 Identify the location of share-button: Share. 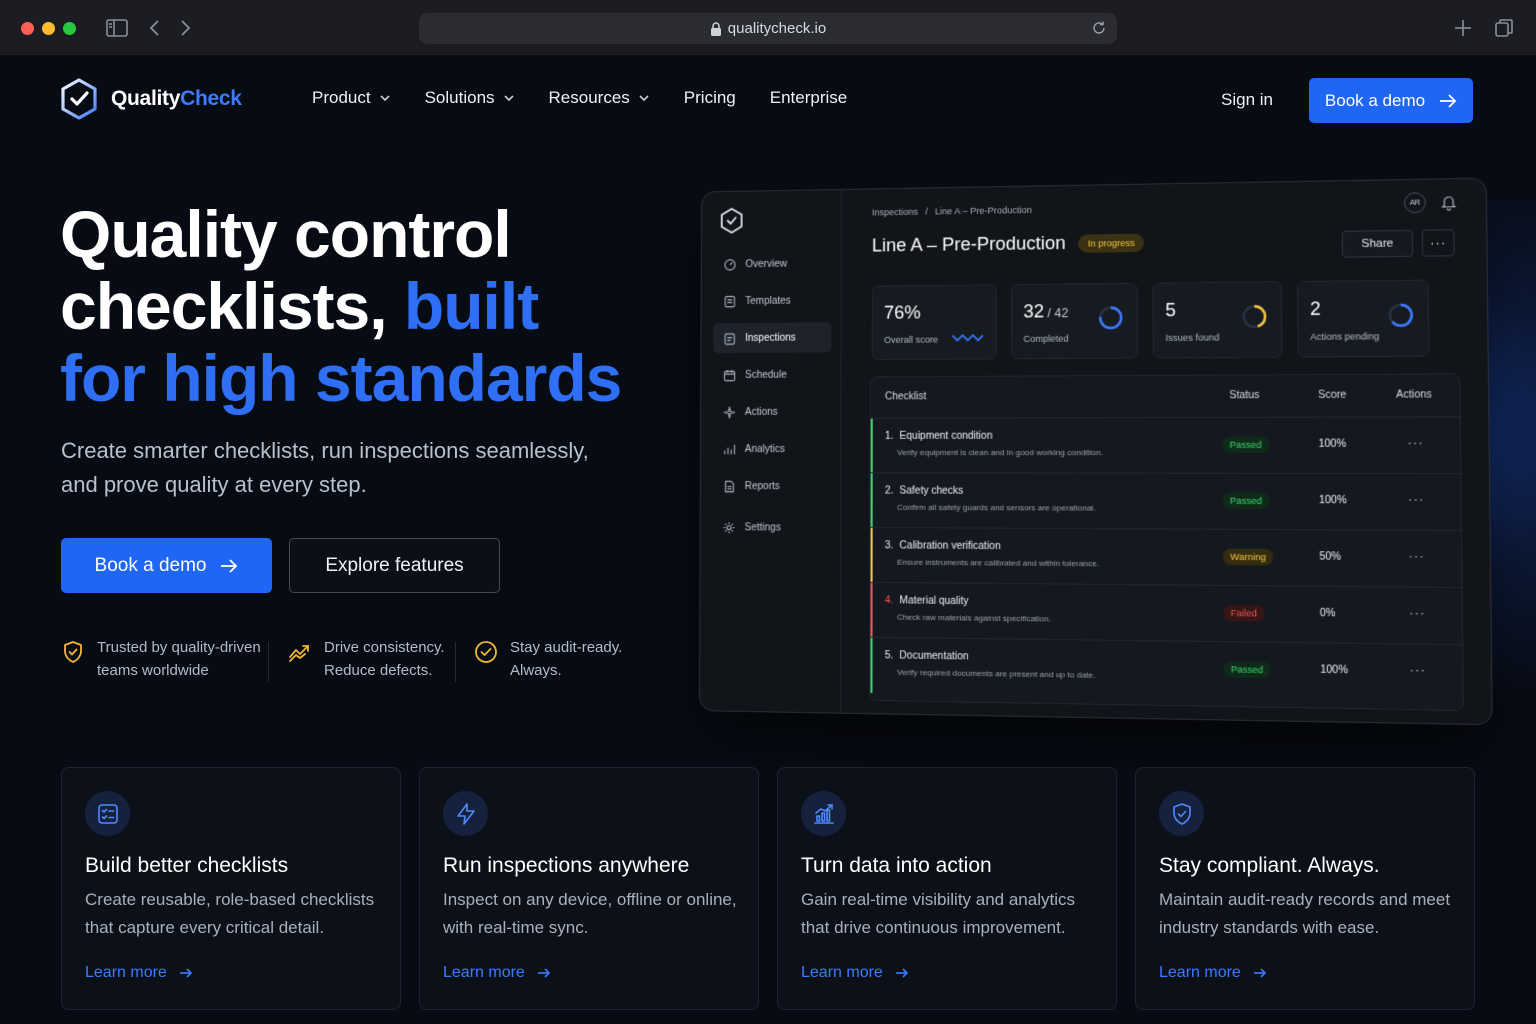
(1377, 243).